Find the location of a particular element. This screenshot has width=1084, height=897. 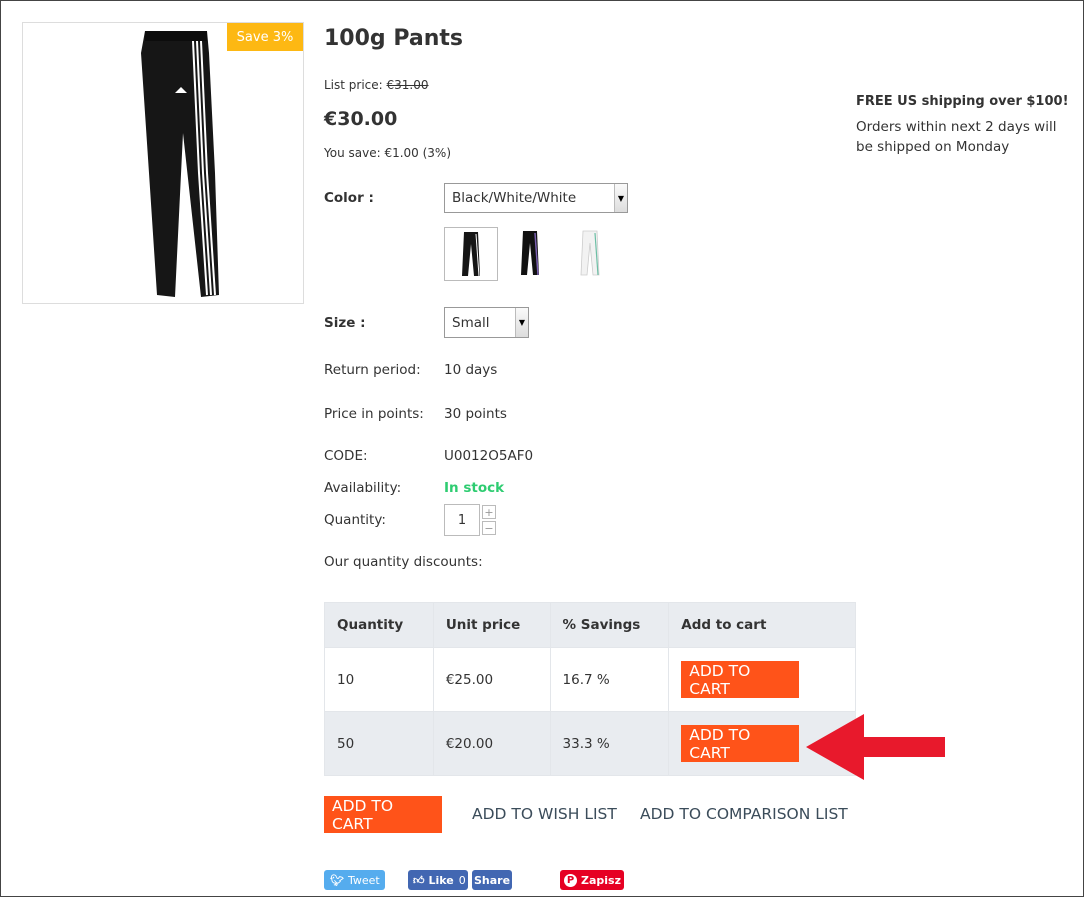

price-in-points-label: Price in points: is located at coordinates (374, 414).